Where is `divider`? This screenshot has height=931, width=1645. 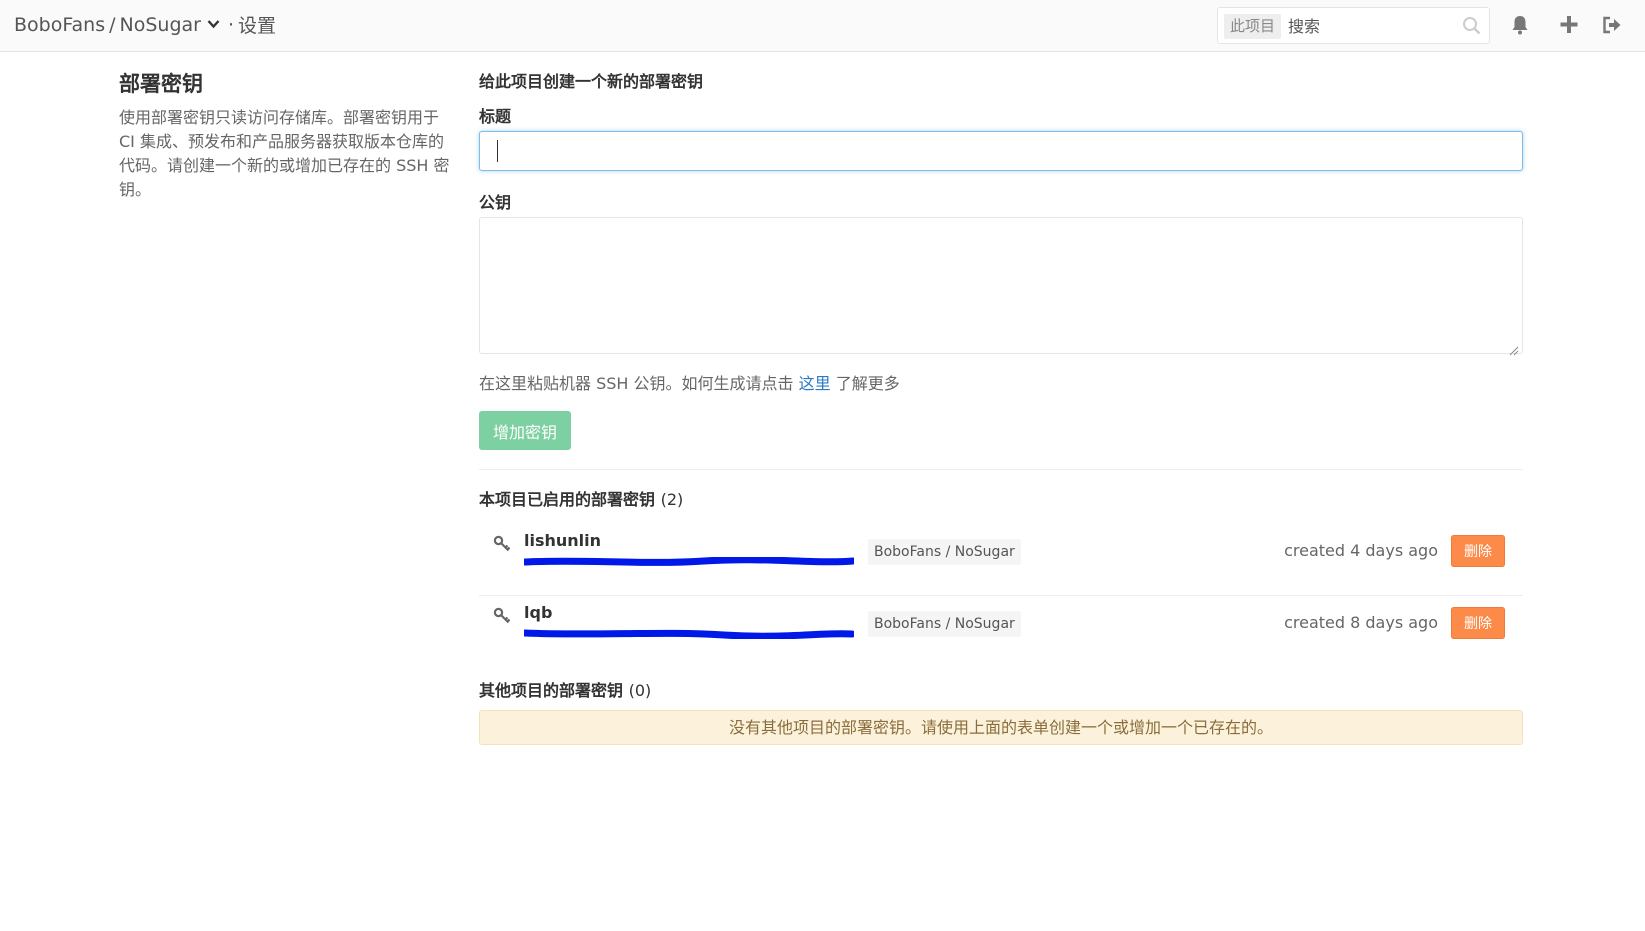 divider is located at coordinates (1001, 469).